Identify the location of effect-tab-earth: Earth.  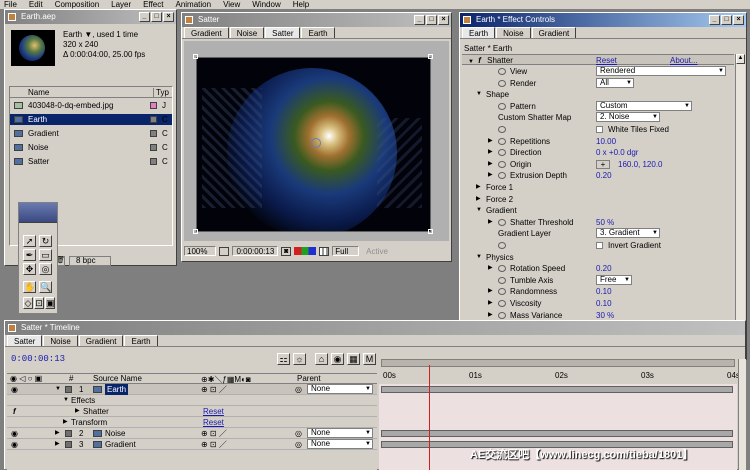
(479, 32).